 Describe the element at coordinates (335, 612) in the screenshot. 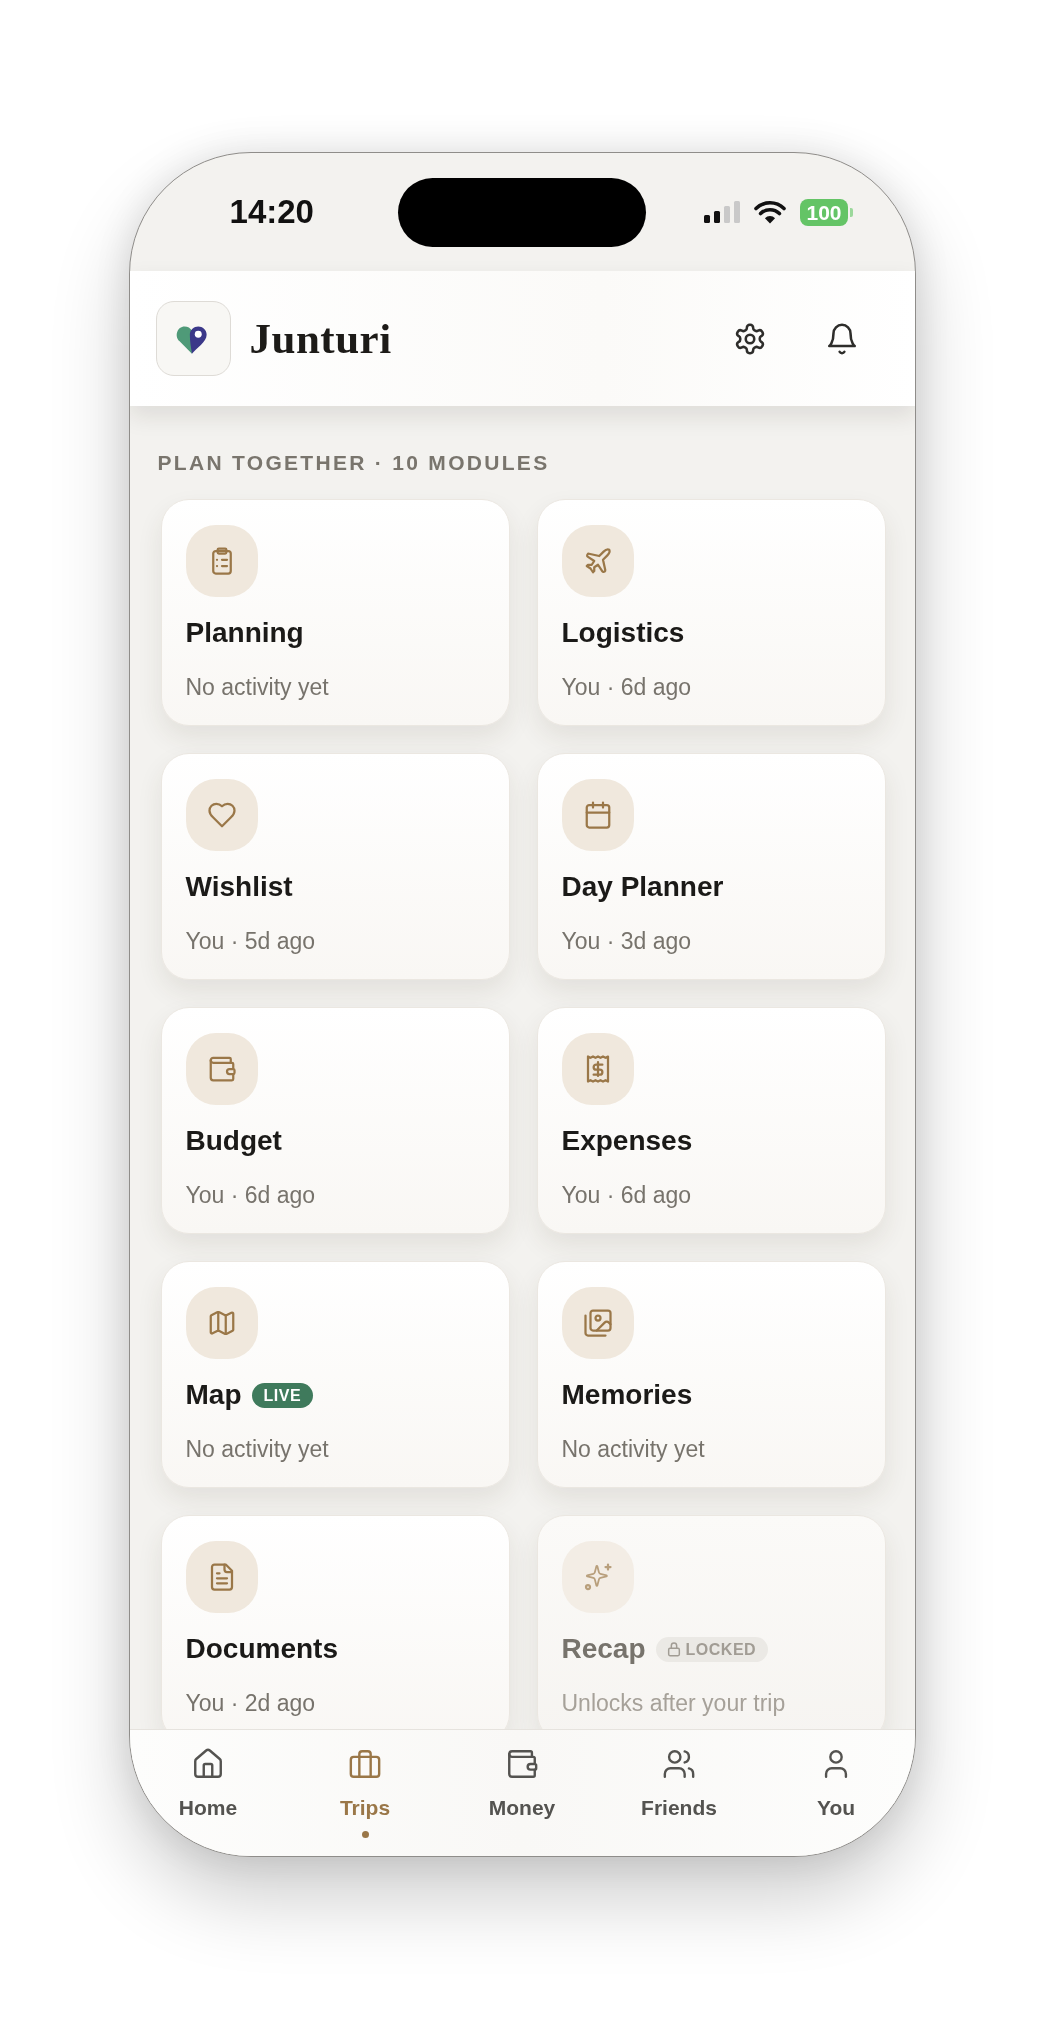

I see `module-card: Planning No activity yet` at that location.